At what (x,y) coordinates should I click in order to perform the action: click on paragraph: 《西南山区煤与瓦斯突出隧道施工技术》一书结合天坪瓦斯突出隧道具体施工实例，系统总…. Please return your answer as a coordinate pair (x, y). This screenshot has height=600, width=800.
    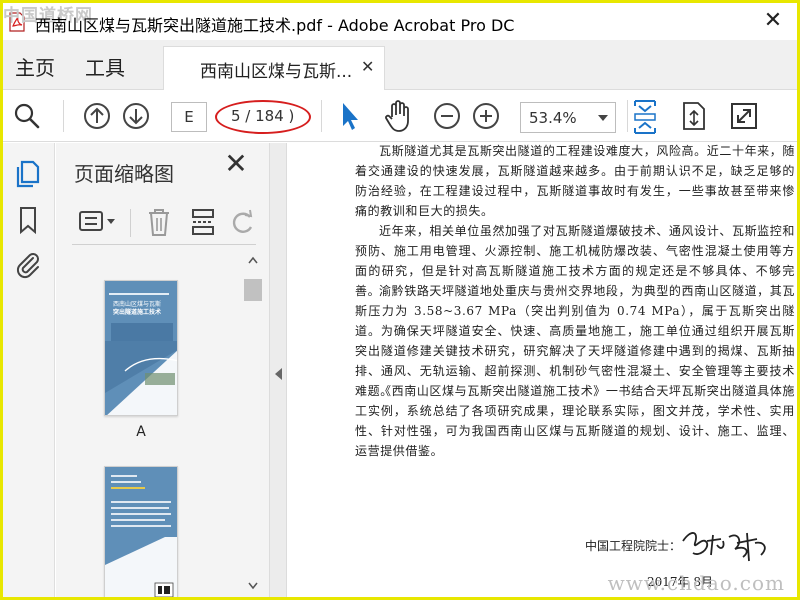
    Looking at the image, I should click on (575, 421).